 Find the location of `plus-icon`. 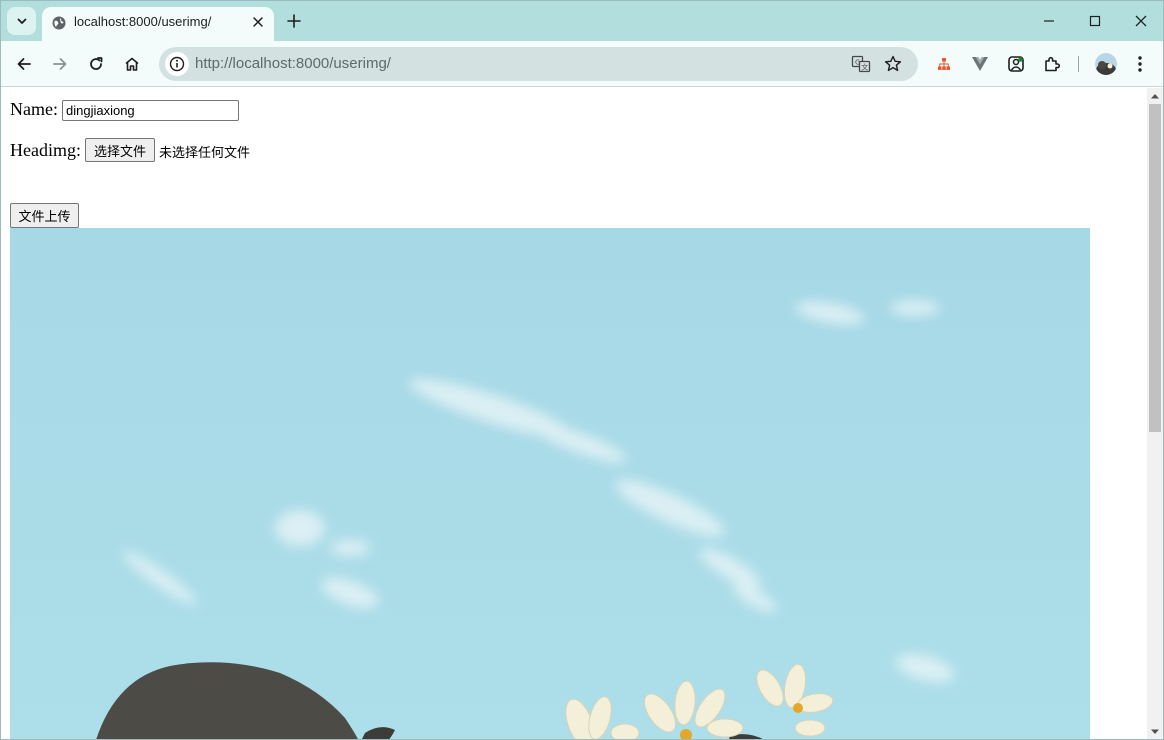

plus-icon is located at coordinates (294, 21).